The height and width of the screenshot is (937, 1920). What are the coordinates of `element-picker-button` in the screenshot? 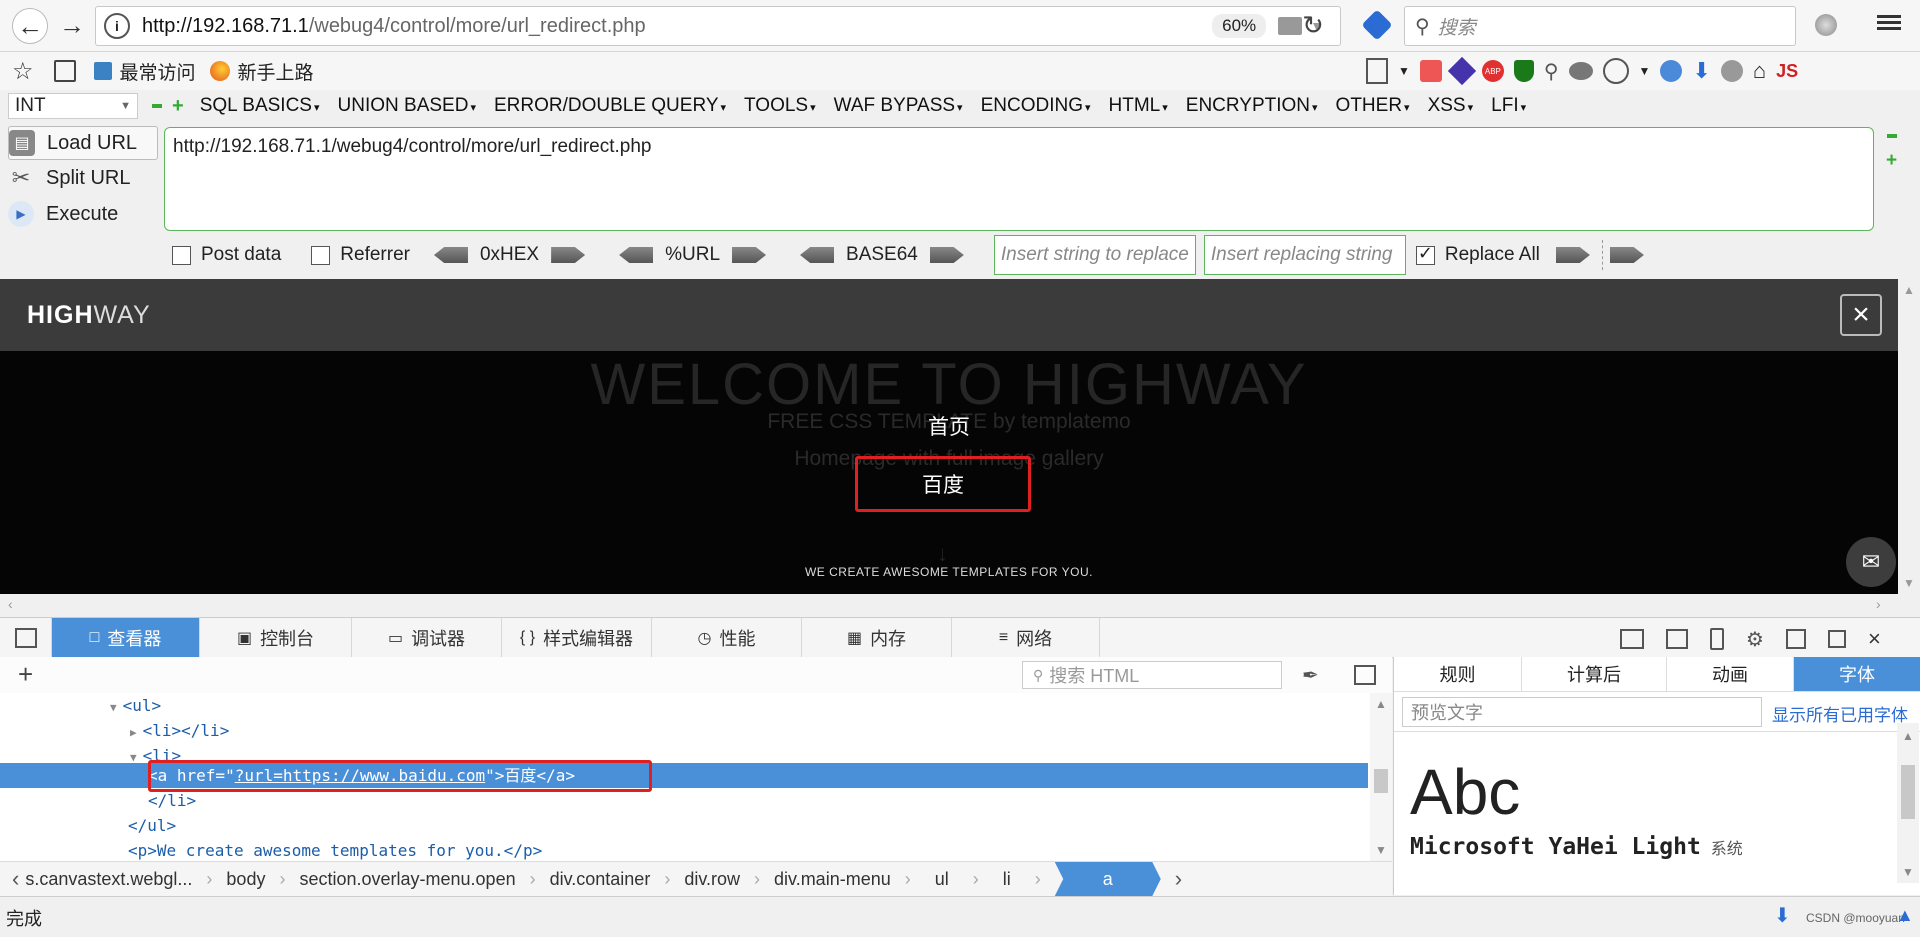 It's located at (26, 637).